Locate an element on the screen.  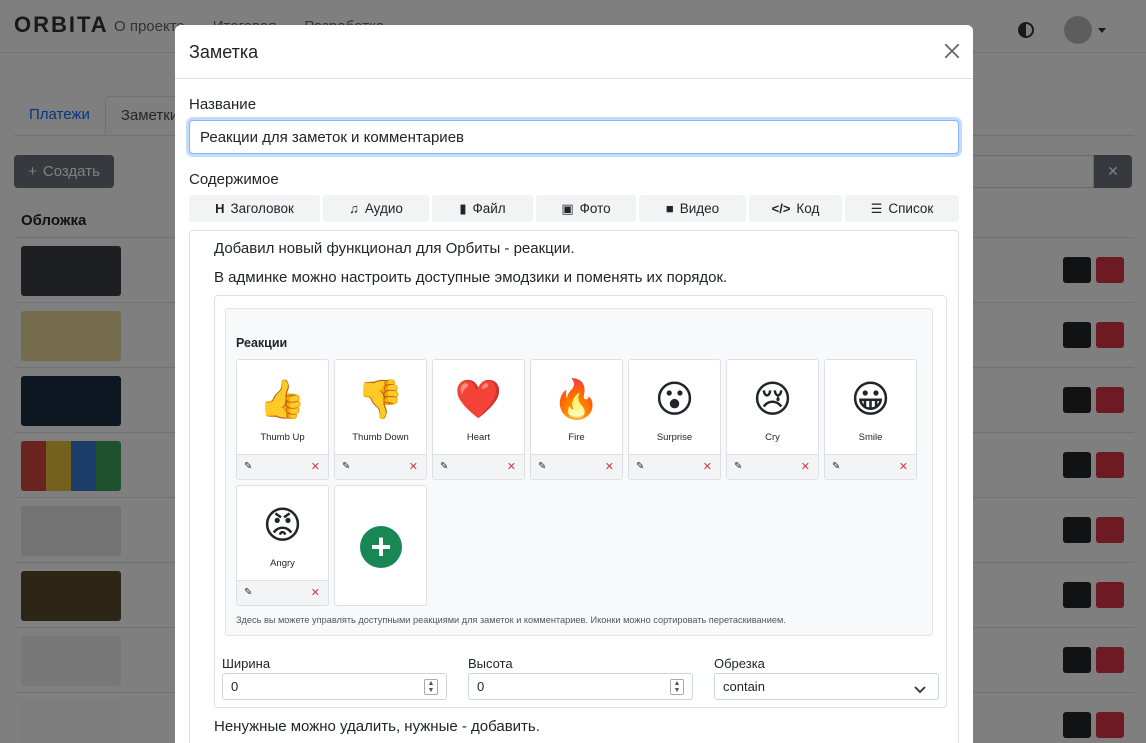
reaction-name: Surprise is located at coordinates (674, 437).